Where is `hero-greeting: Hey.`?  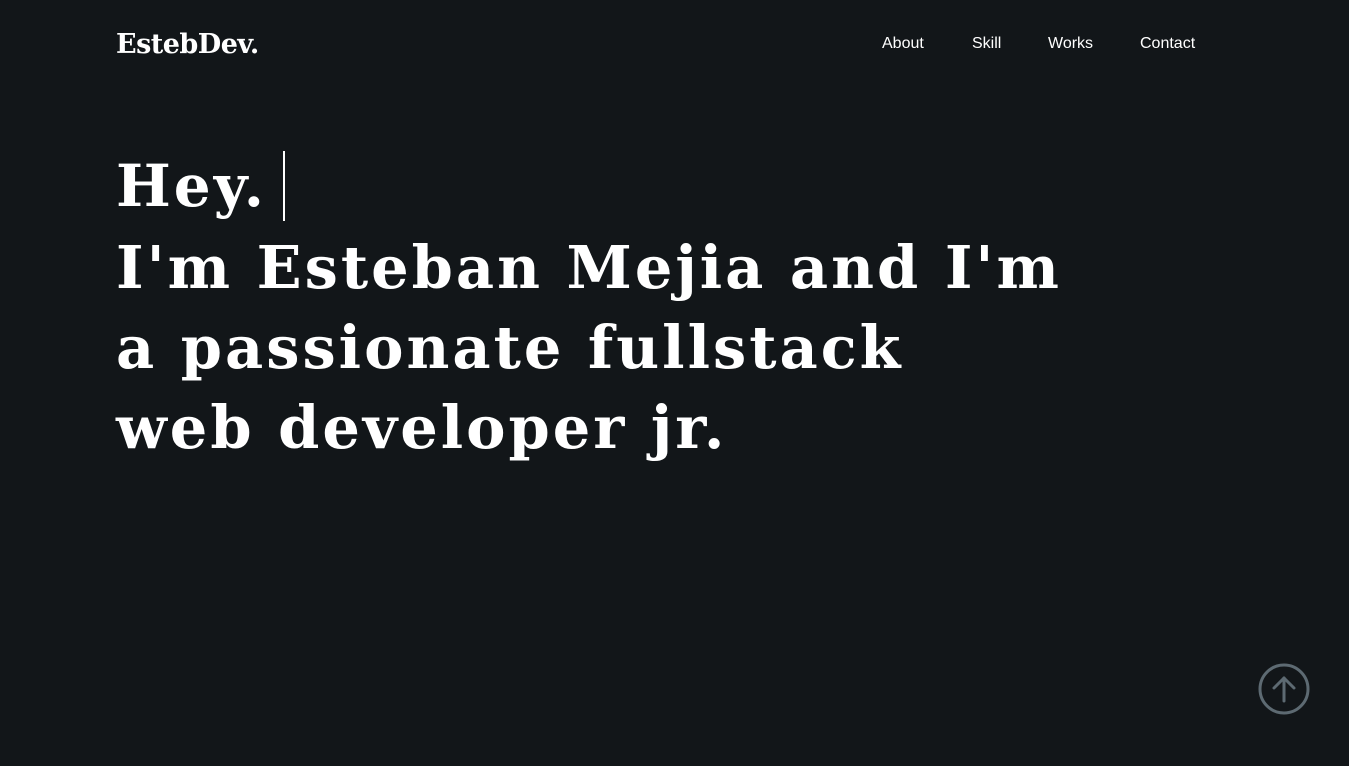 hero-greeting: Hey. is located at coordinates (191, 186).